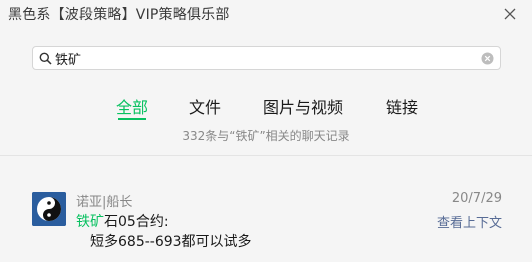  I want to click on result-count: 332条与“铁矿”相关的聊天记录, so click(266, 136).